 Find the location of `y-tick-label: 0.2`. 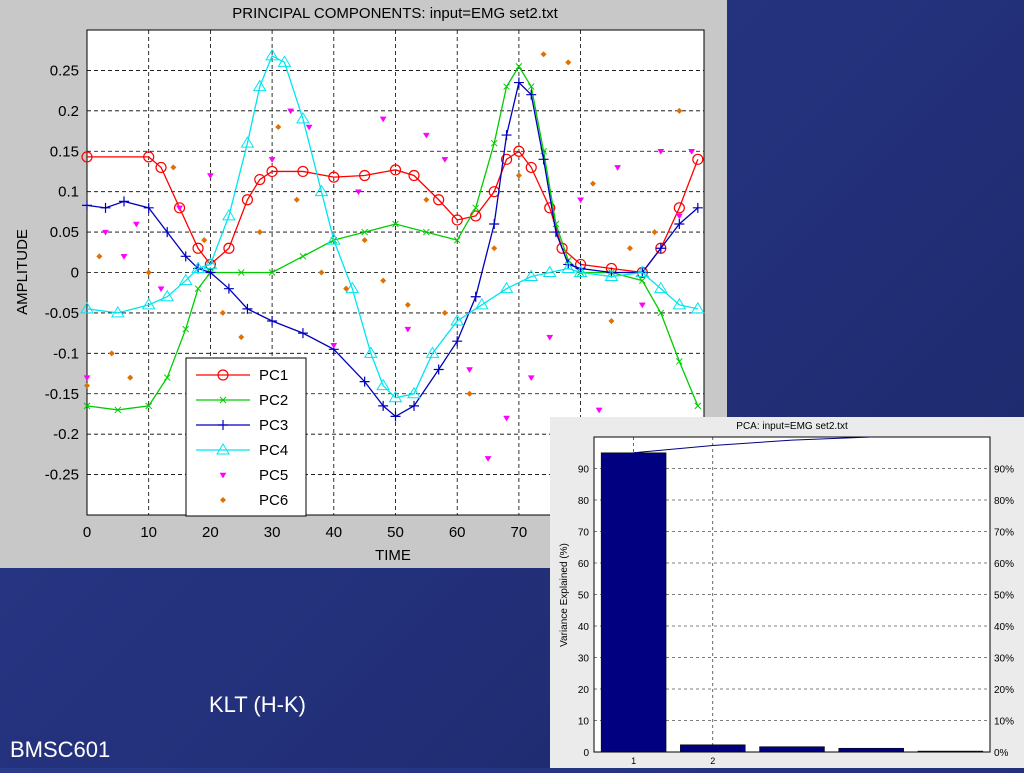

y-tick-label: 0.2 is located at coordinates (68, 111).